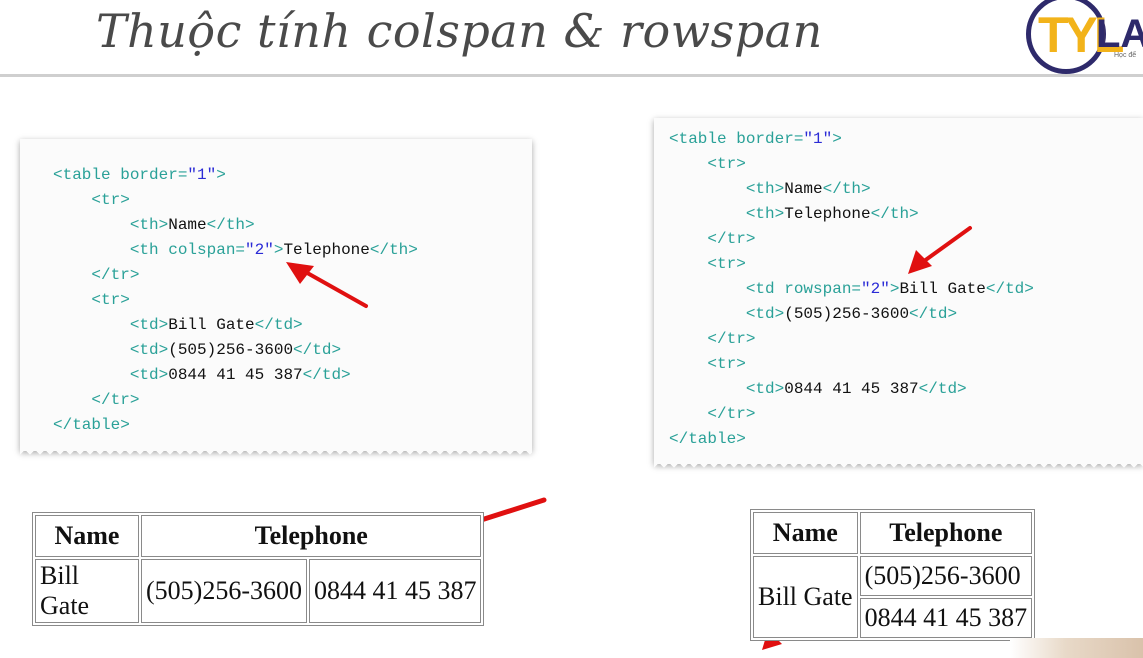 The image size is (1143, 658). I want to click on table-row: Bill Gate (505)256-3600, so click(893, 597).